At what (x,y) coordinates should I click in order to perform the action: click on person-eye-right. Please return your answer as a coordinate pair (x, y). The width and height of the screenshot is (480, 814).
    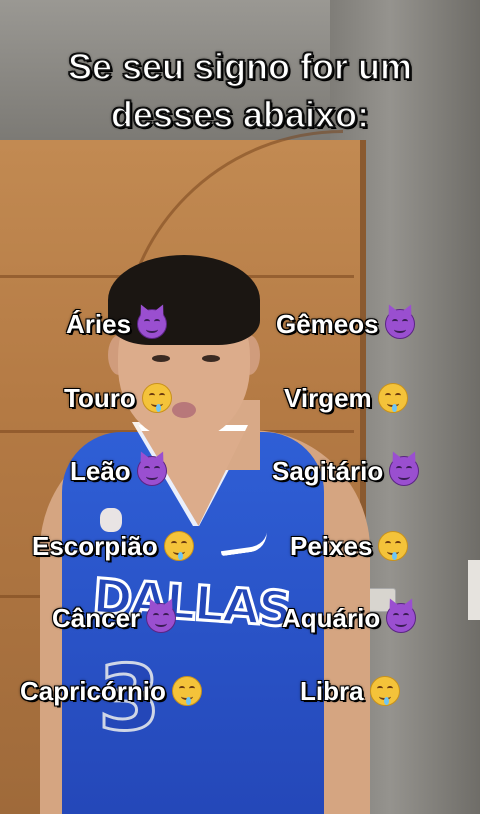
    Looking at the image, I should click on (211, 358).